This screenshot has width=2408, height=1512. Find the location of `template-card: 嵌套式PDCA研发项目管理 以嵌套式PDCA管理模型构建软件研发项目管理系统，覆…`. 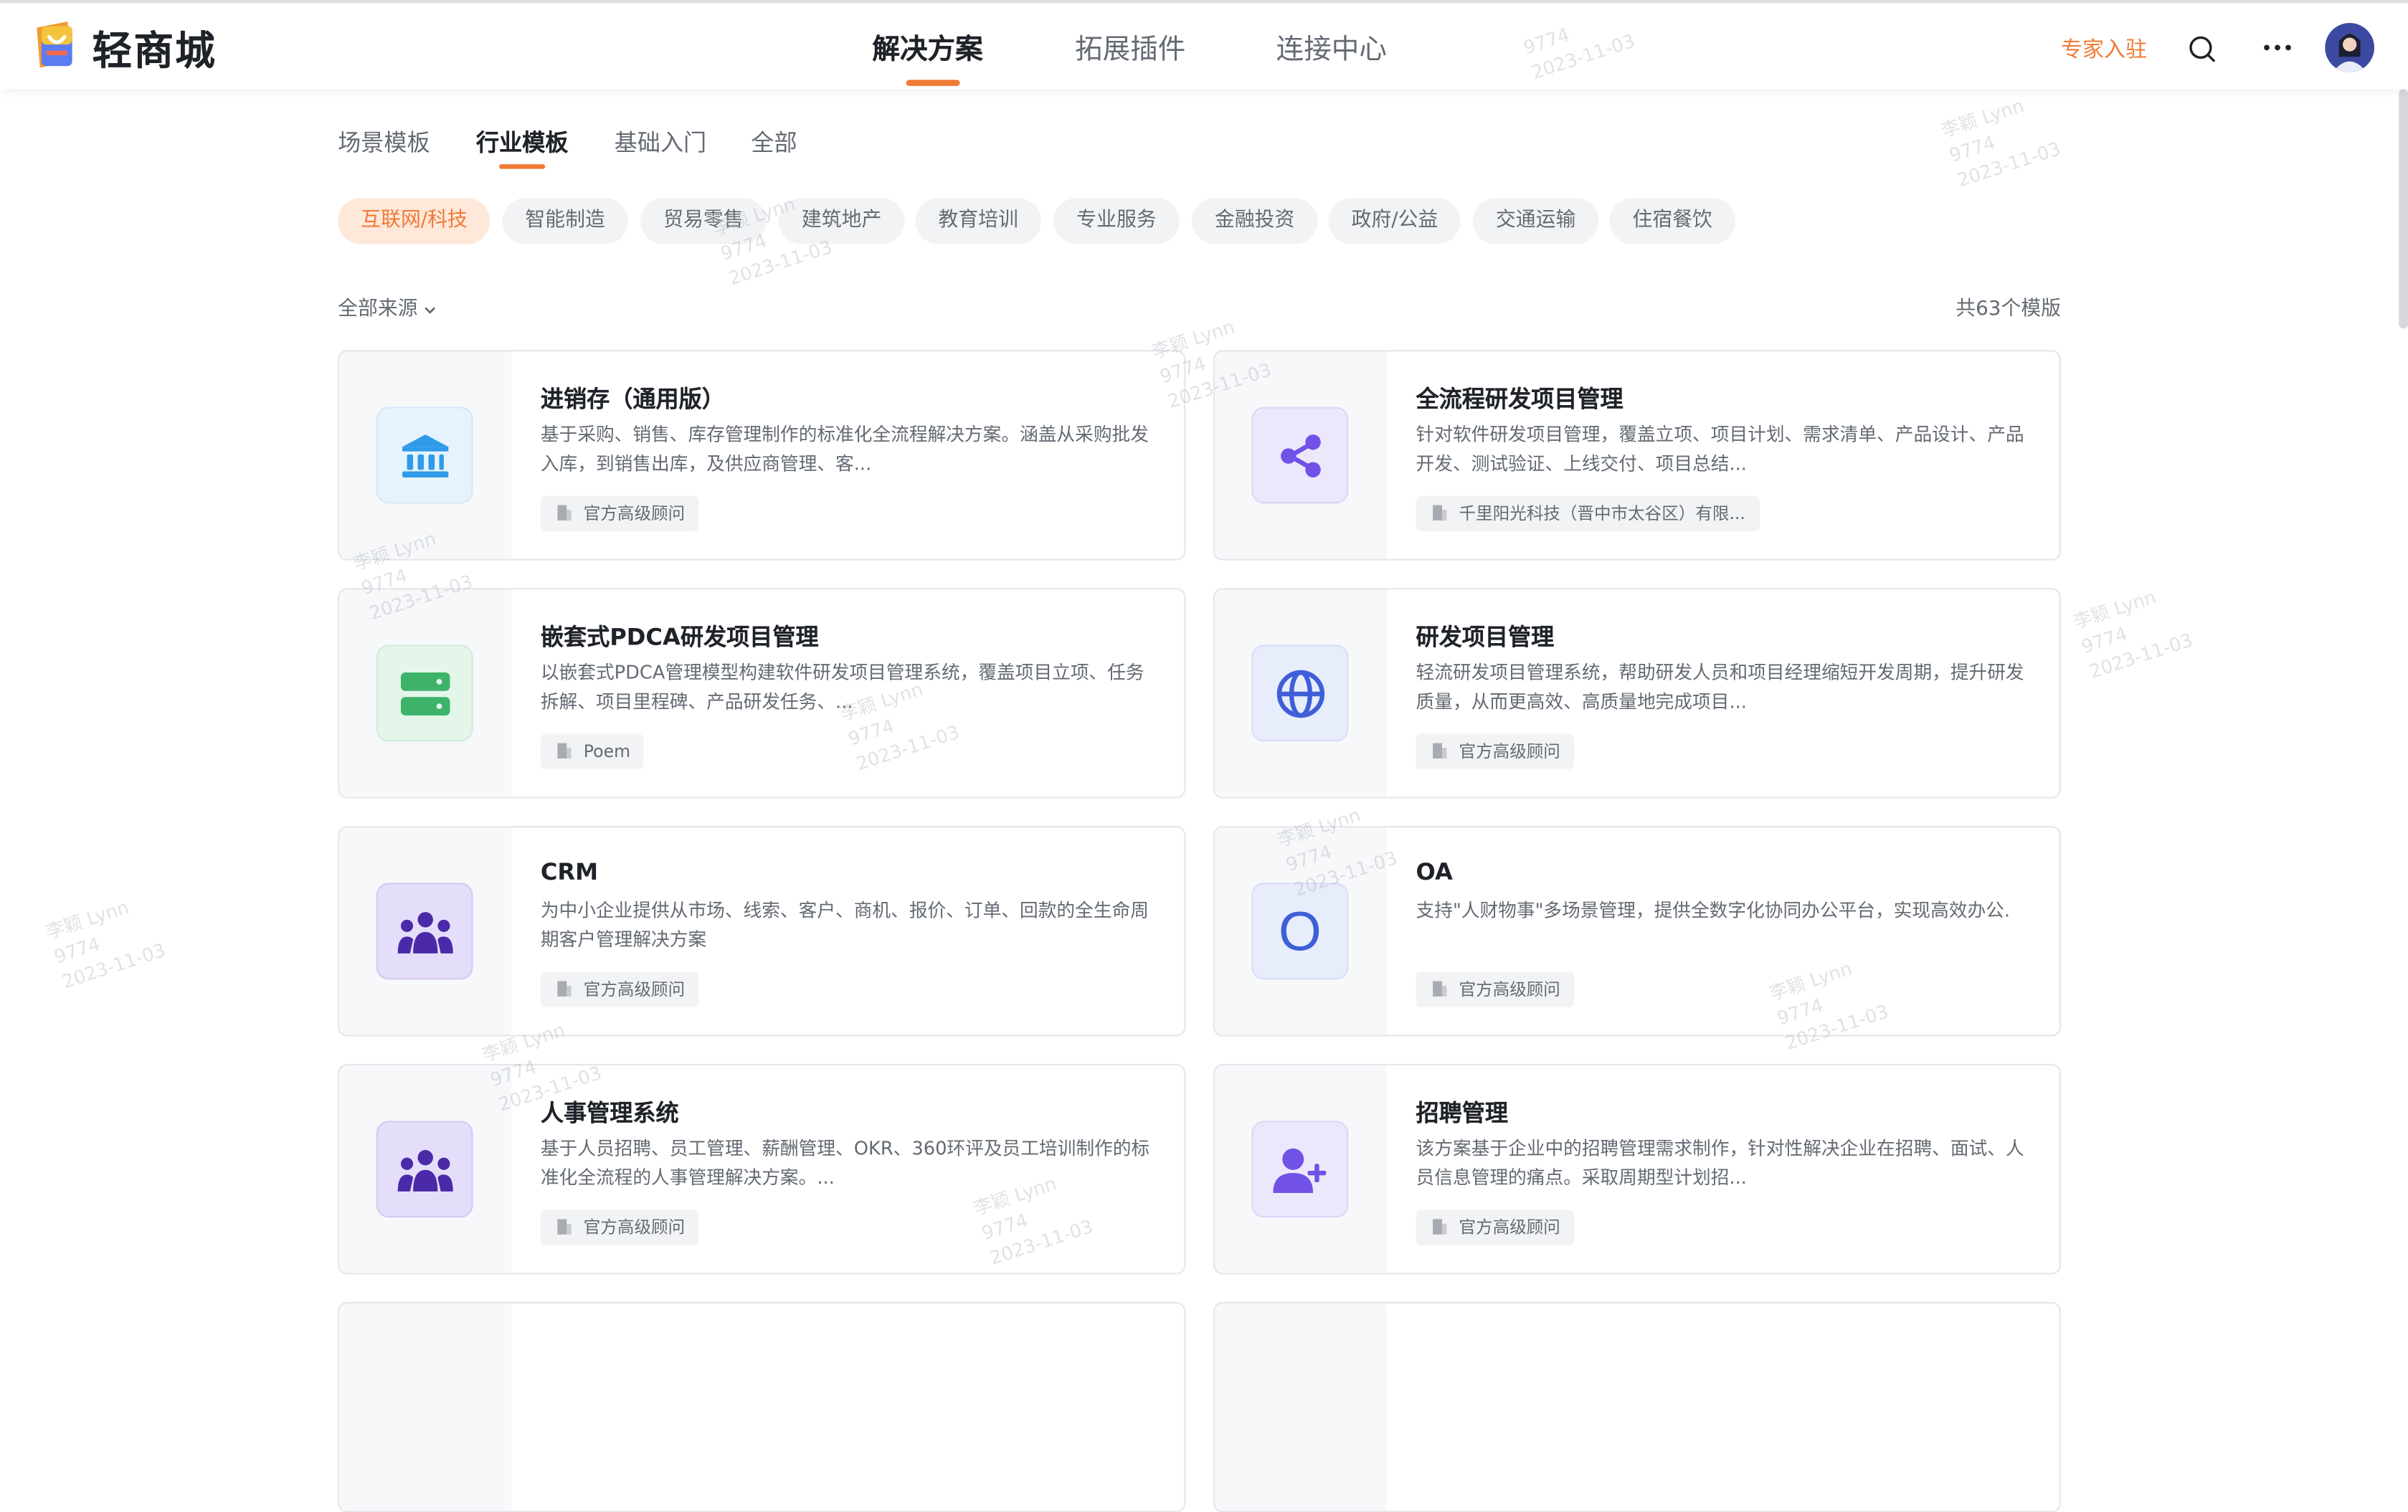

template-card: 嵌套式PDCA研发项目管理 以嵌套式PDCA管理模型构建软件研发项目管理系统，覆… is located at coordinates (762, 693).